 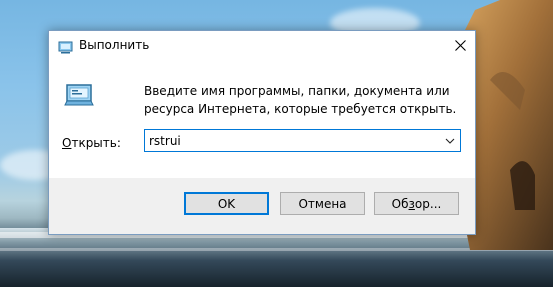 What do you see at coordinates (91, 143) in the screenshot?
I see `open-label: Открыть:` at bounding box center [91, 143].